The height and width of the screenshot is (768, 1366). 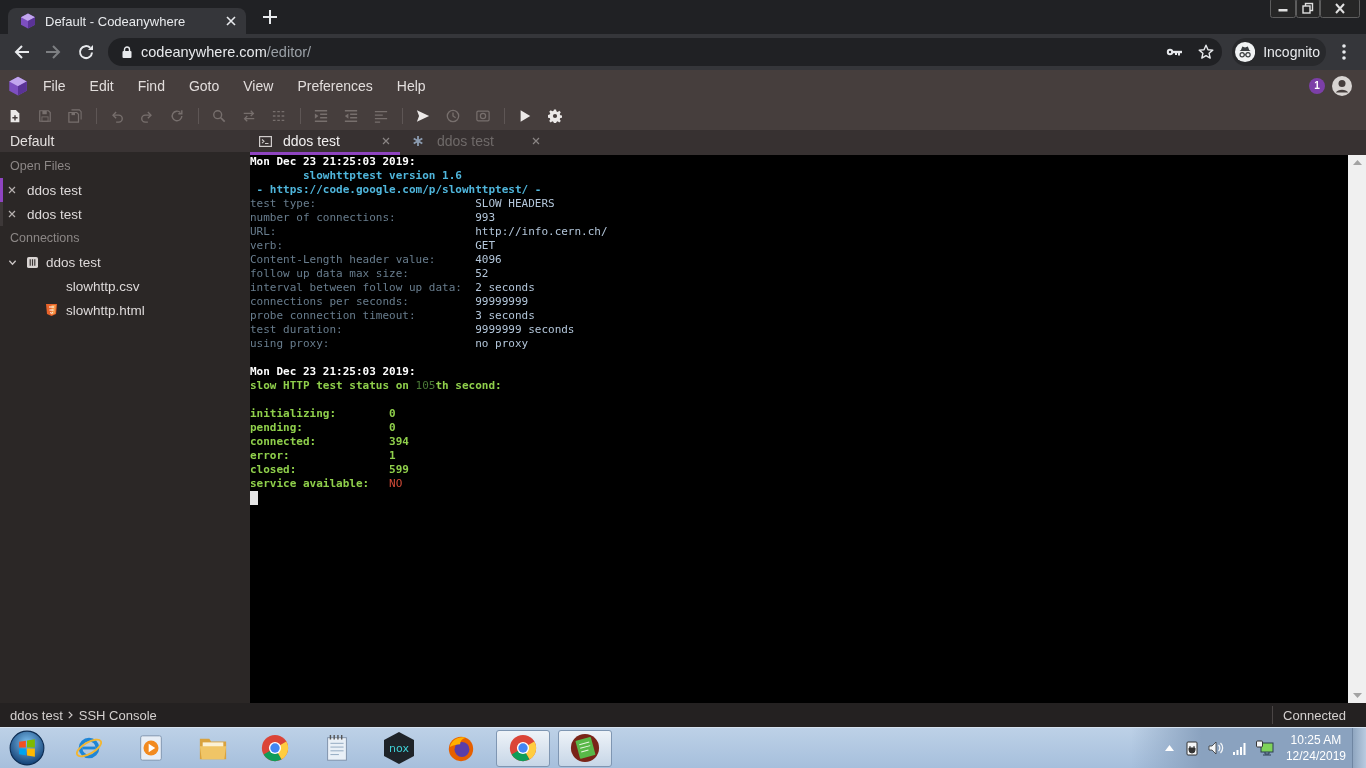 What do you see at coordinates (396, 484) in the screenshot?
I see `counter-value: NO` at bounding box center [396, 484].